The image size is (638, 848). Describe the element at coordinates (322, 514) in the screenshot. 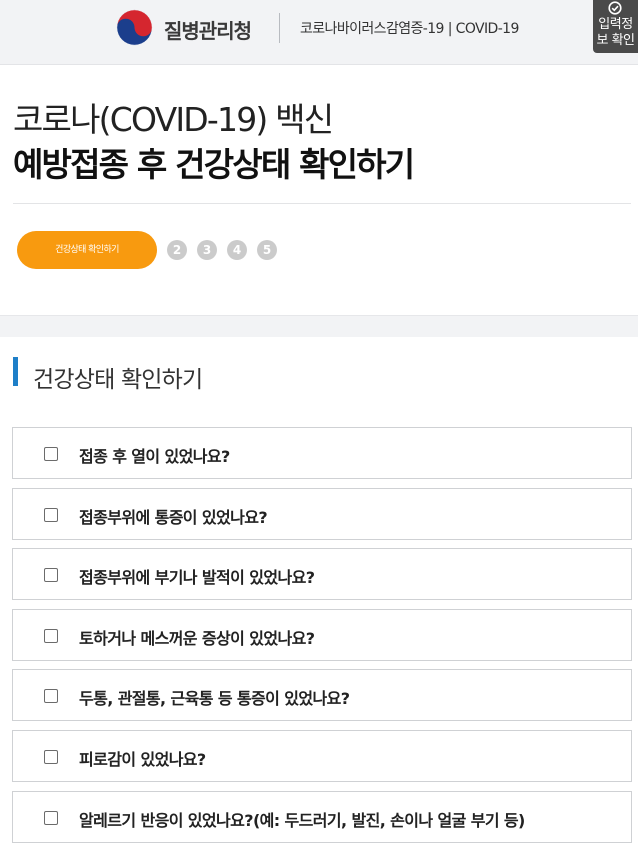

I see `question-row-injection-pain: 접종부위에 통증이 있었나요?` at that location.